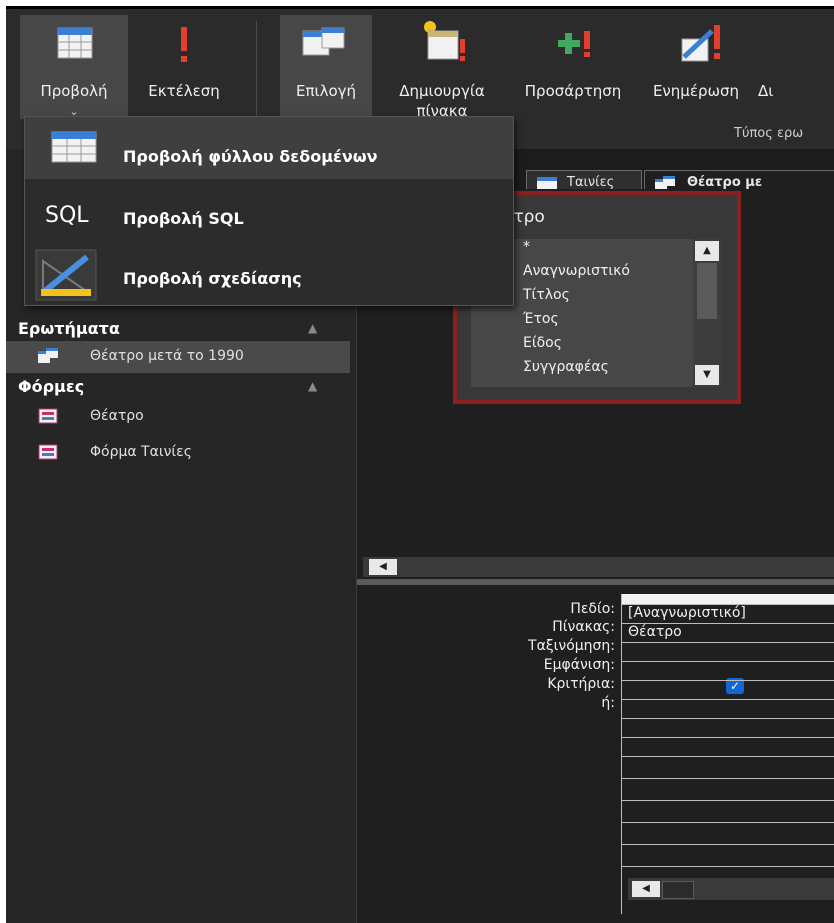 The image size is (834, 923). Describe the element at coordinates (67, 215) in the screenshot. I see `sql-icon: SQL` at that location.